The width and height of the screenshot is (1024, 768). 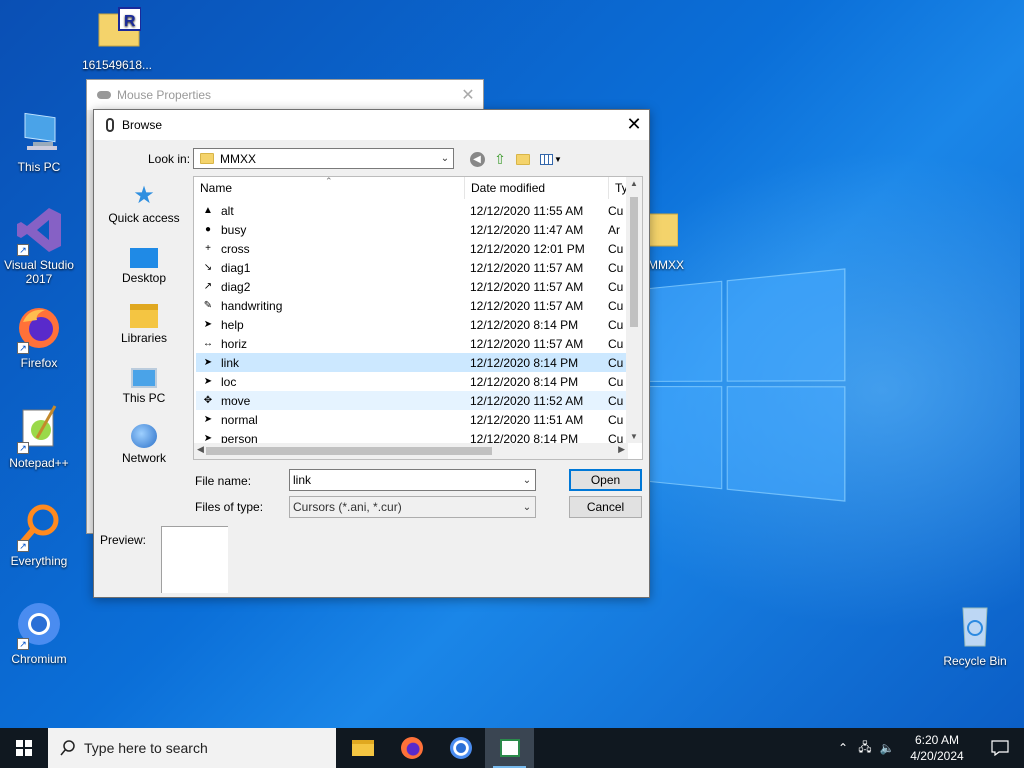 What do you see at coordinates (130, 21) in the screenshot?
I see `svg-text: R` at bounding box center [130, 21].